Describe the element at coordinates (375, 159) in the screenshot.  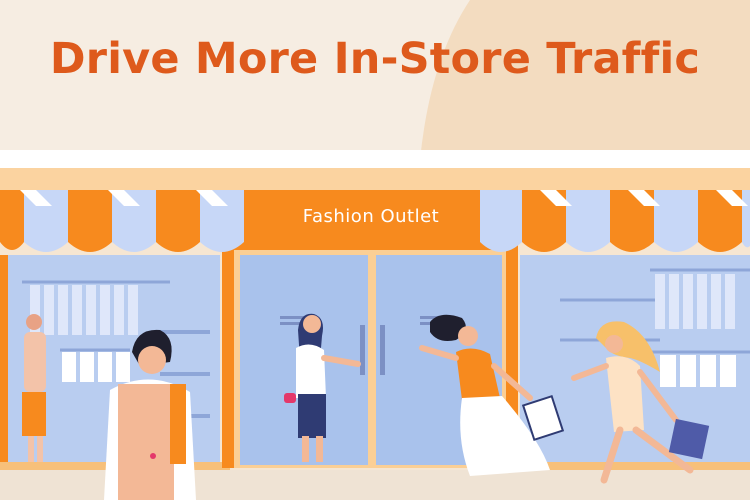
I see `white-band` at that location.